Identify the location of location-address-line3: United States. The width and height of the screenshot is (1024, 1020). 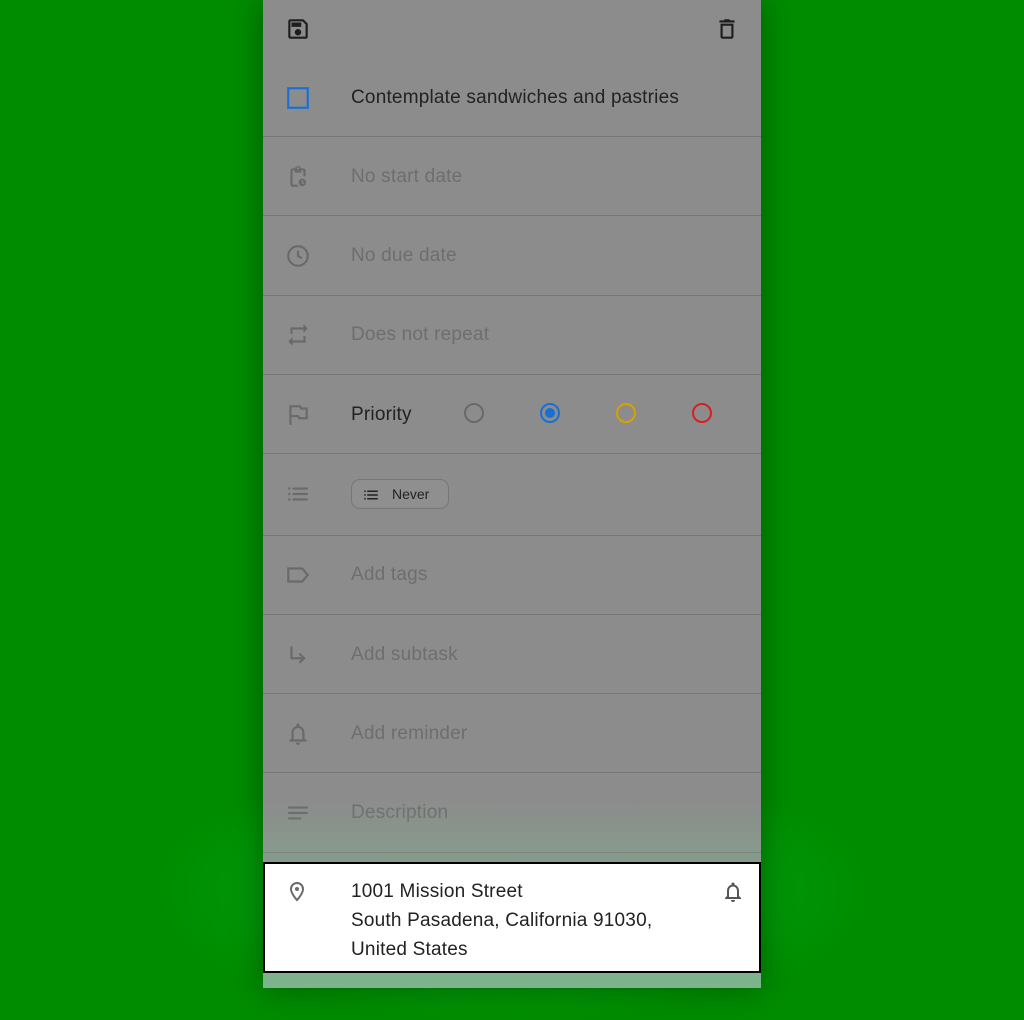
(409, 949).